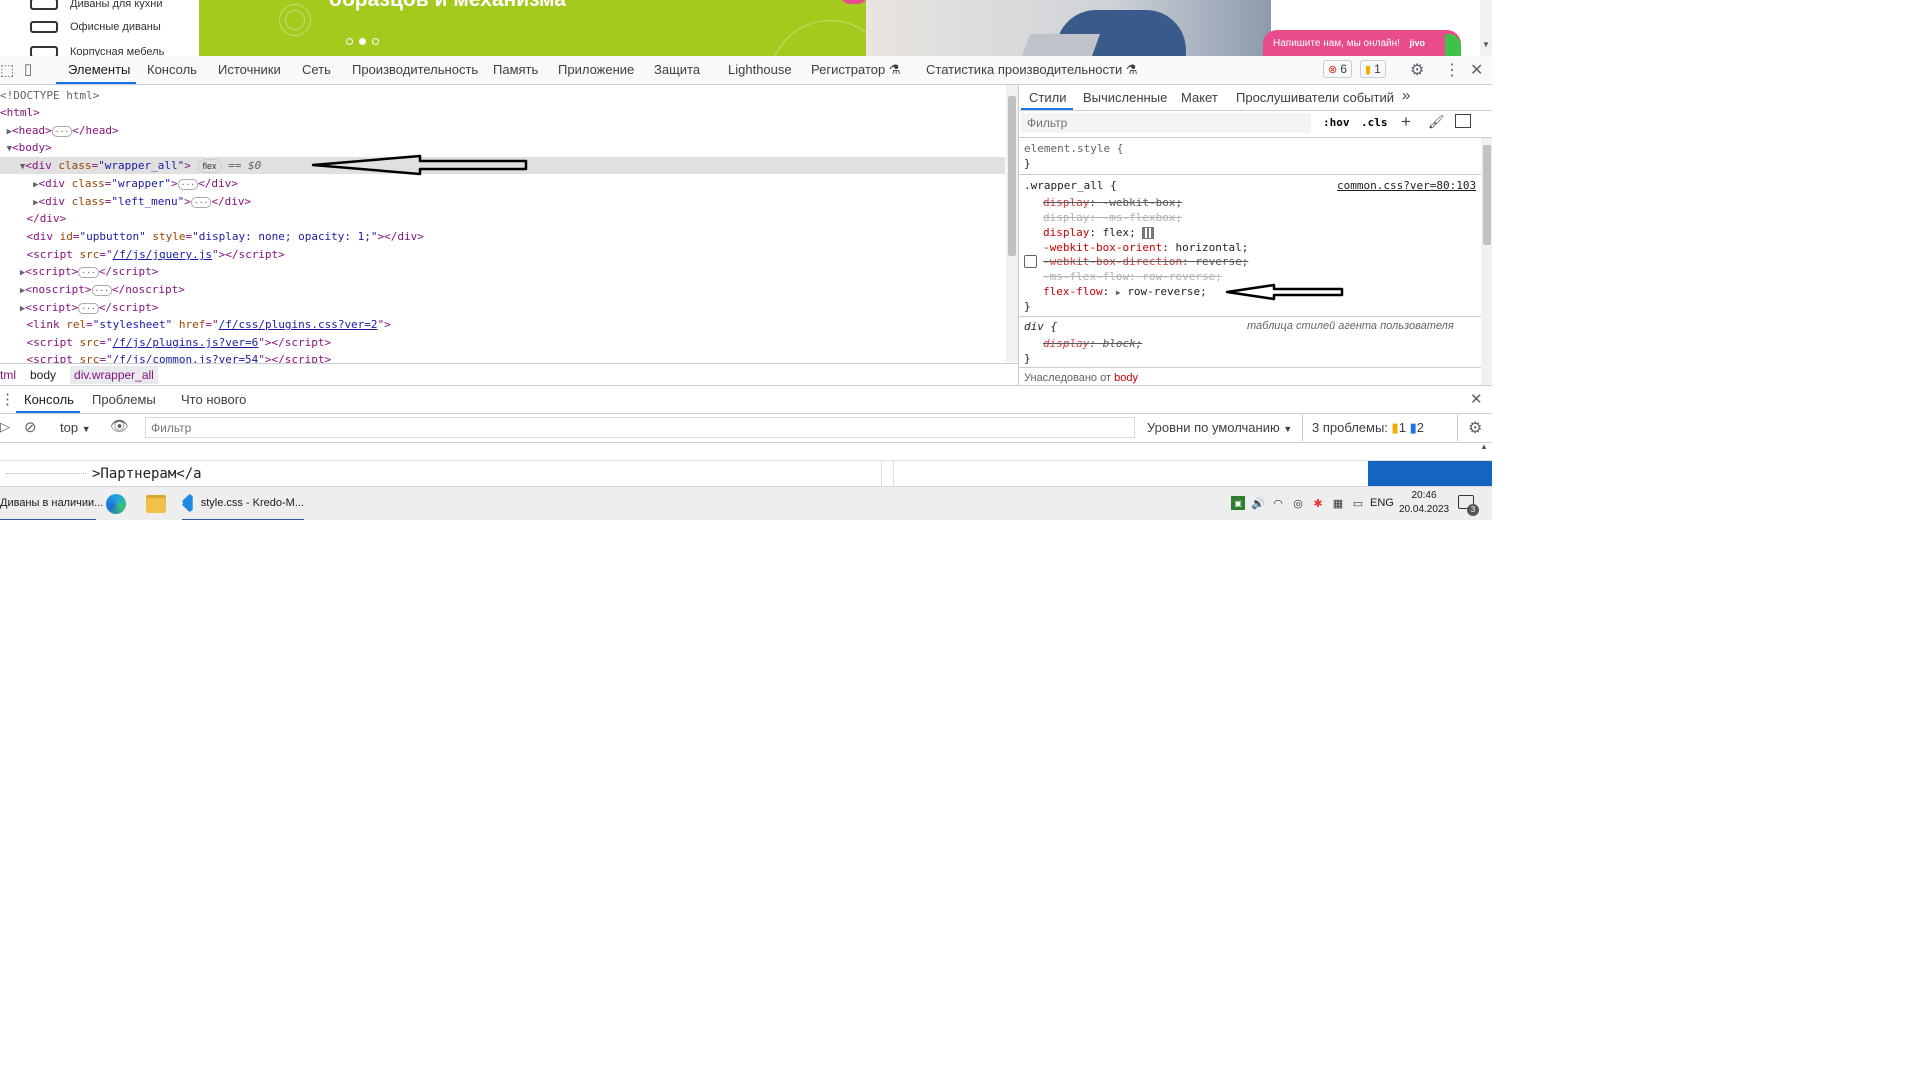  I want to click on tab-elements: Элементы, so click(99, 69).